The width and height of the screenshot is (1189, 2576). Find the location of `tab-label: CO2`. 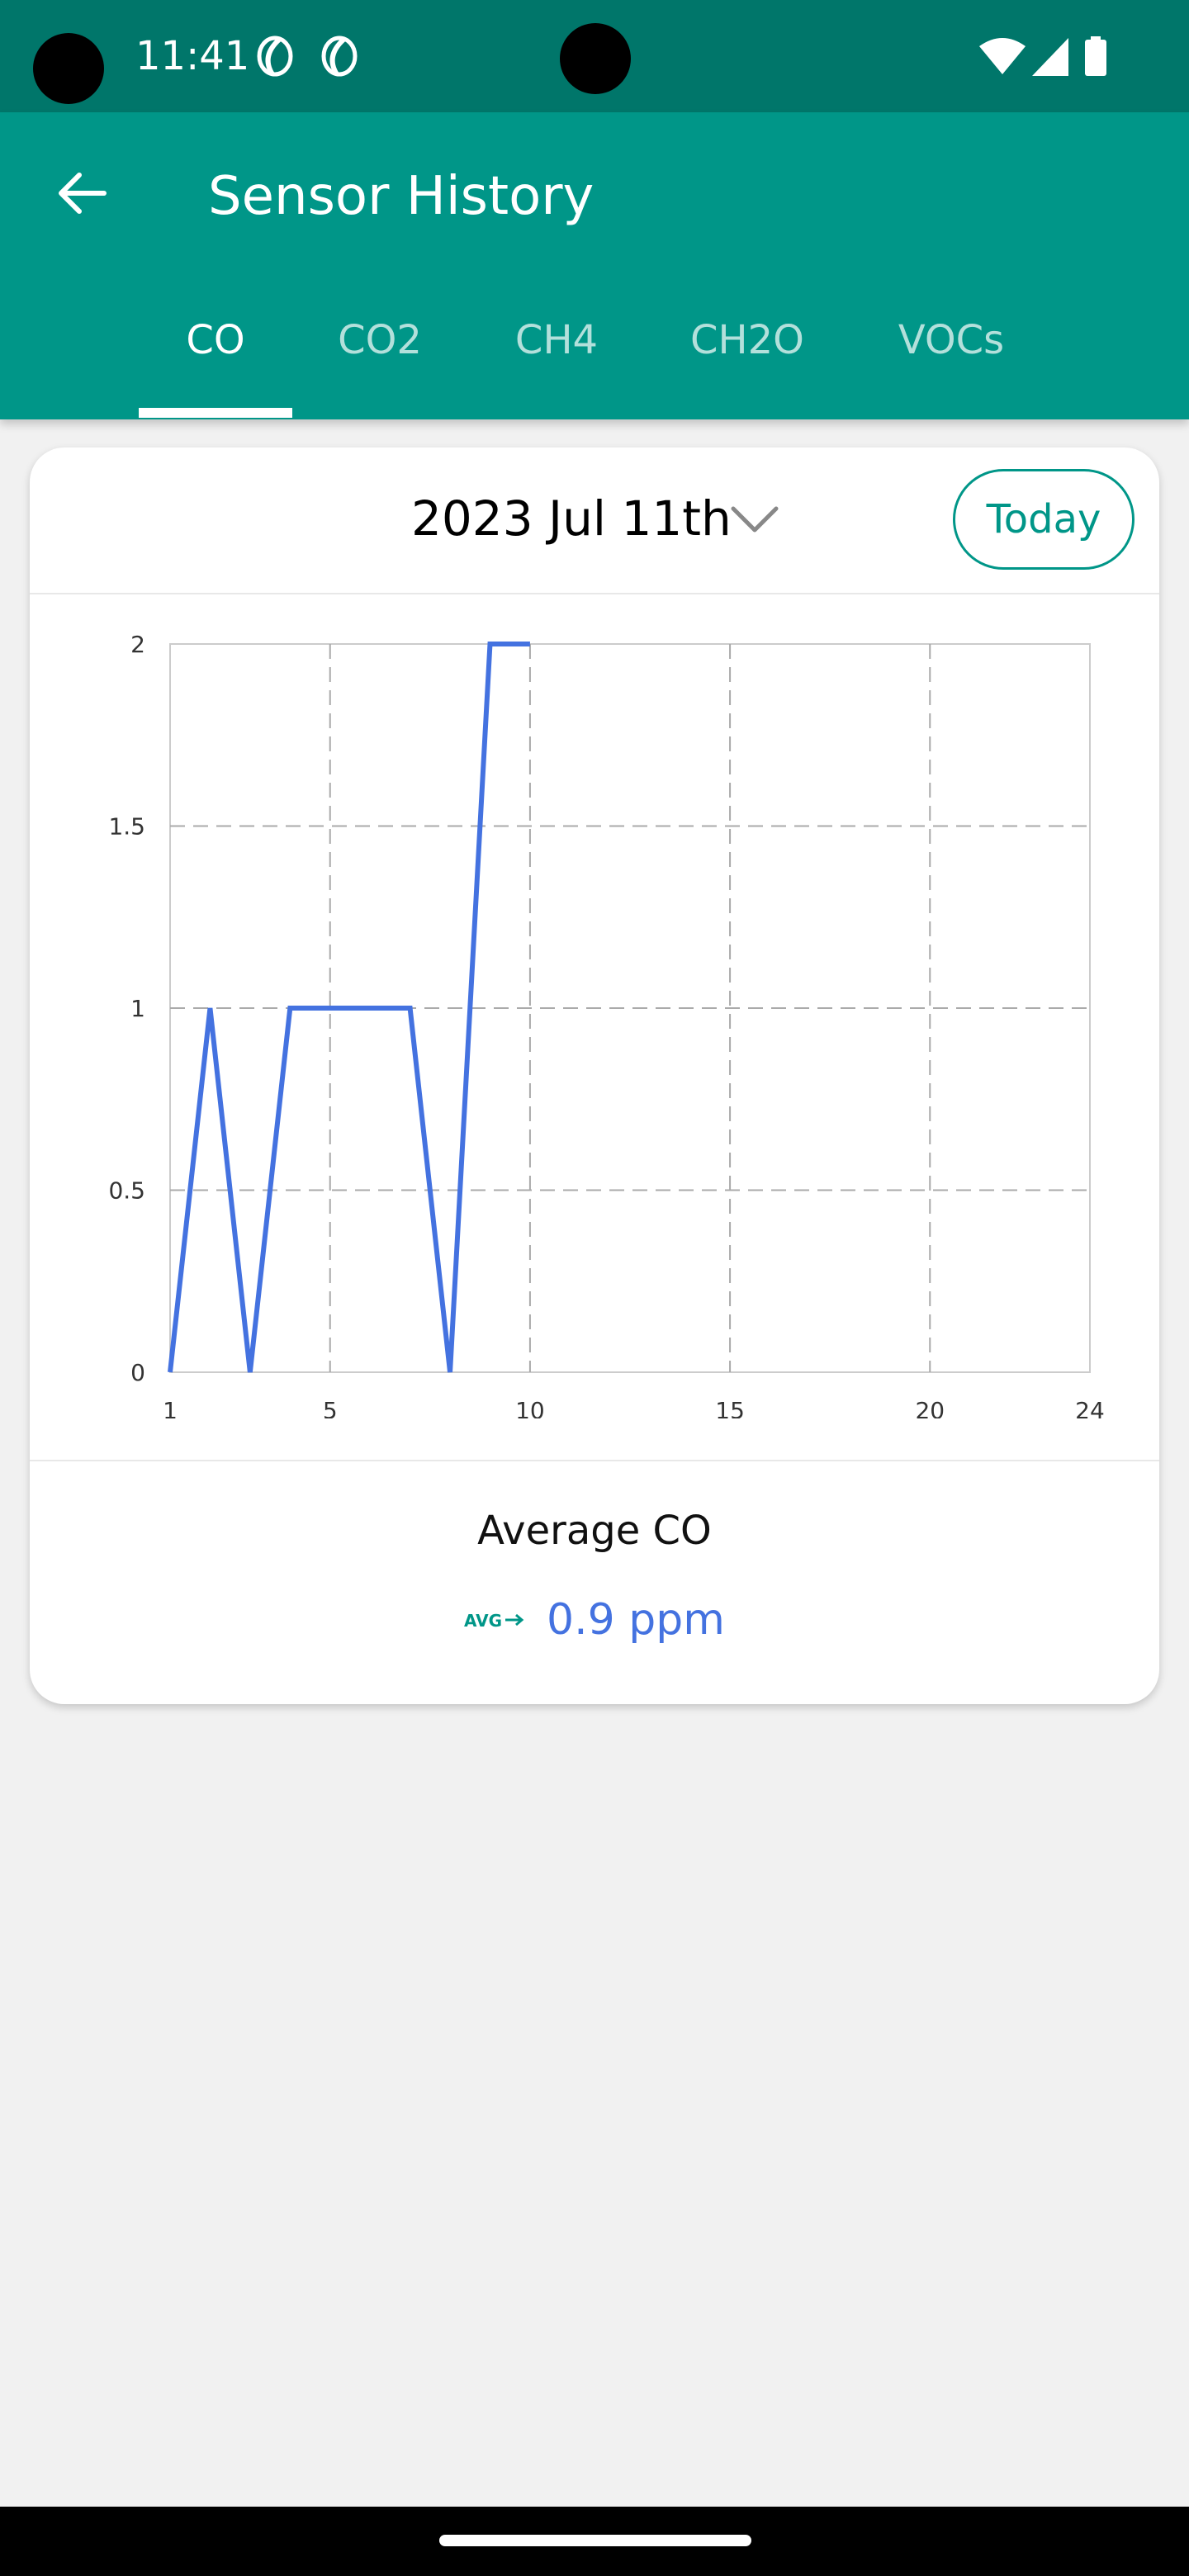

tab-label: CO2 is located at coordinates (380, 340).